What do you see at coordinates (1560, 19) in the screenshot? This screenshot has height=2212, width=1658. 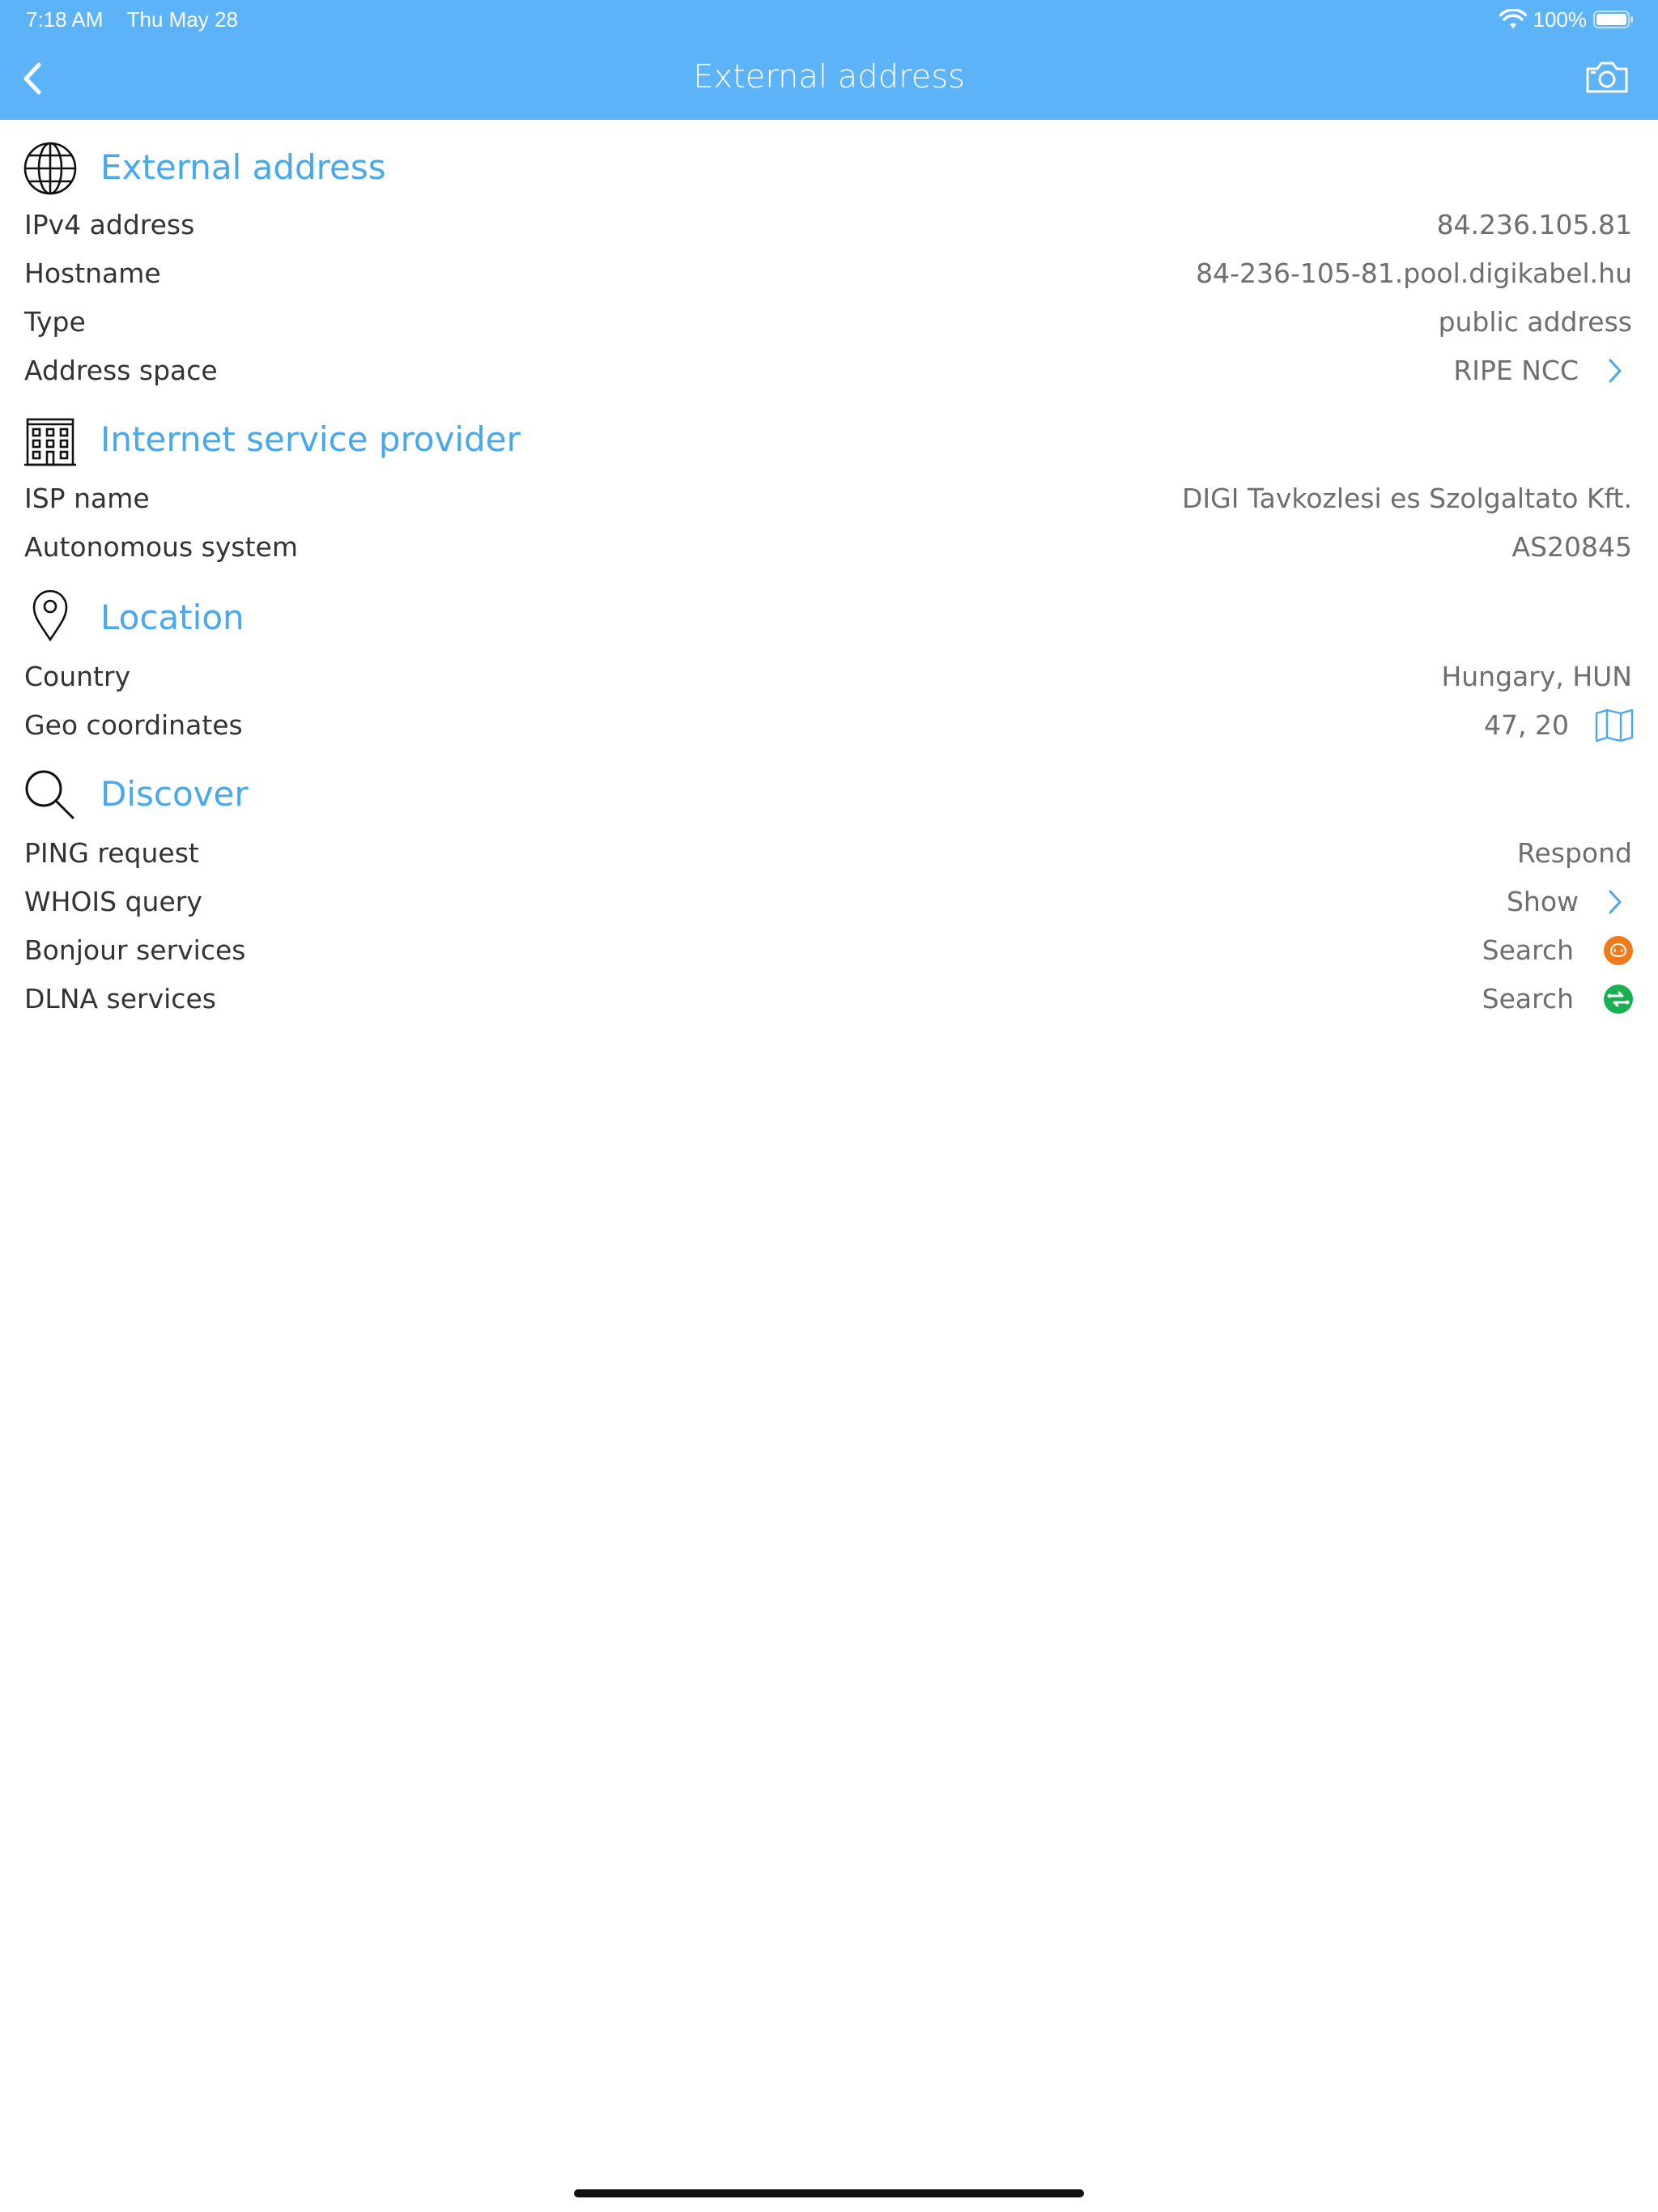 I see `battery-percent: 100%` at bounding box center [1560, 19].